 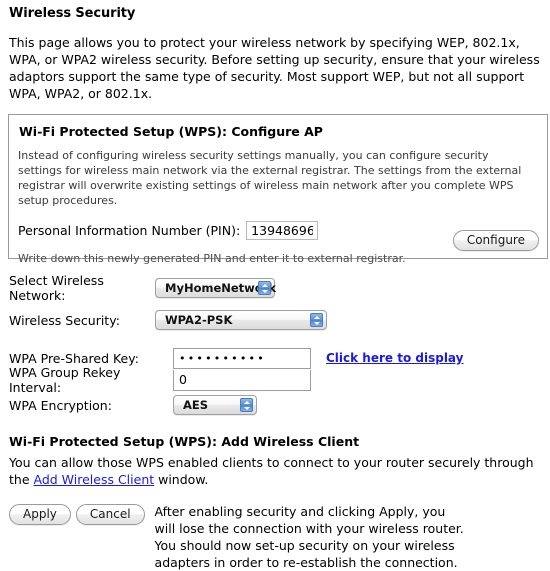 I want to click on select-wireless-network-row: Select Wireless Network: MyHomeNetwork, so click(x=276, y=288).